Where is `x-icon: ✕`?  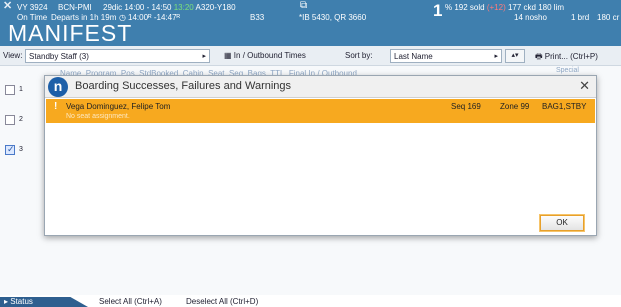
x-icon: ✕ is located at coordinates (7, 6).